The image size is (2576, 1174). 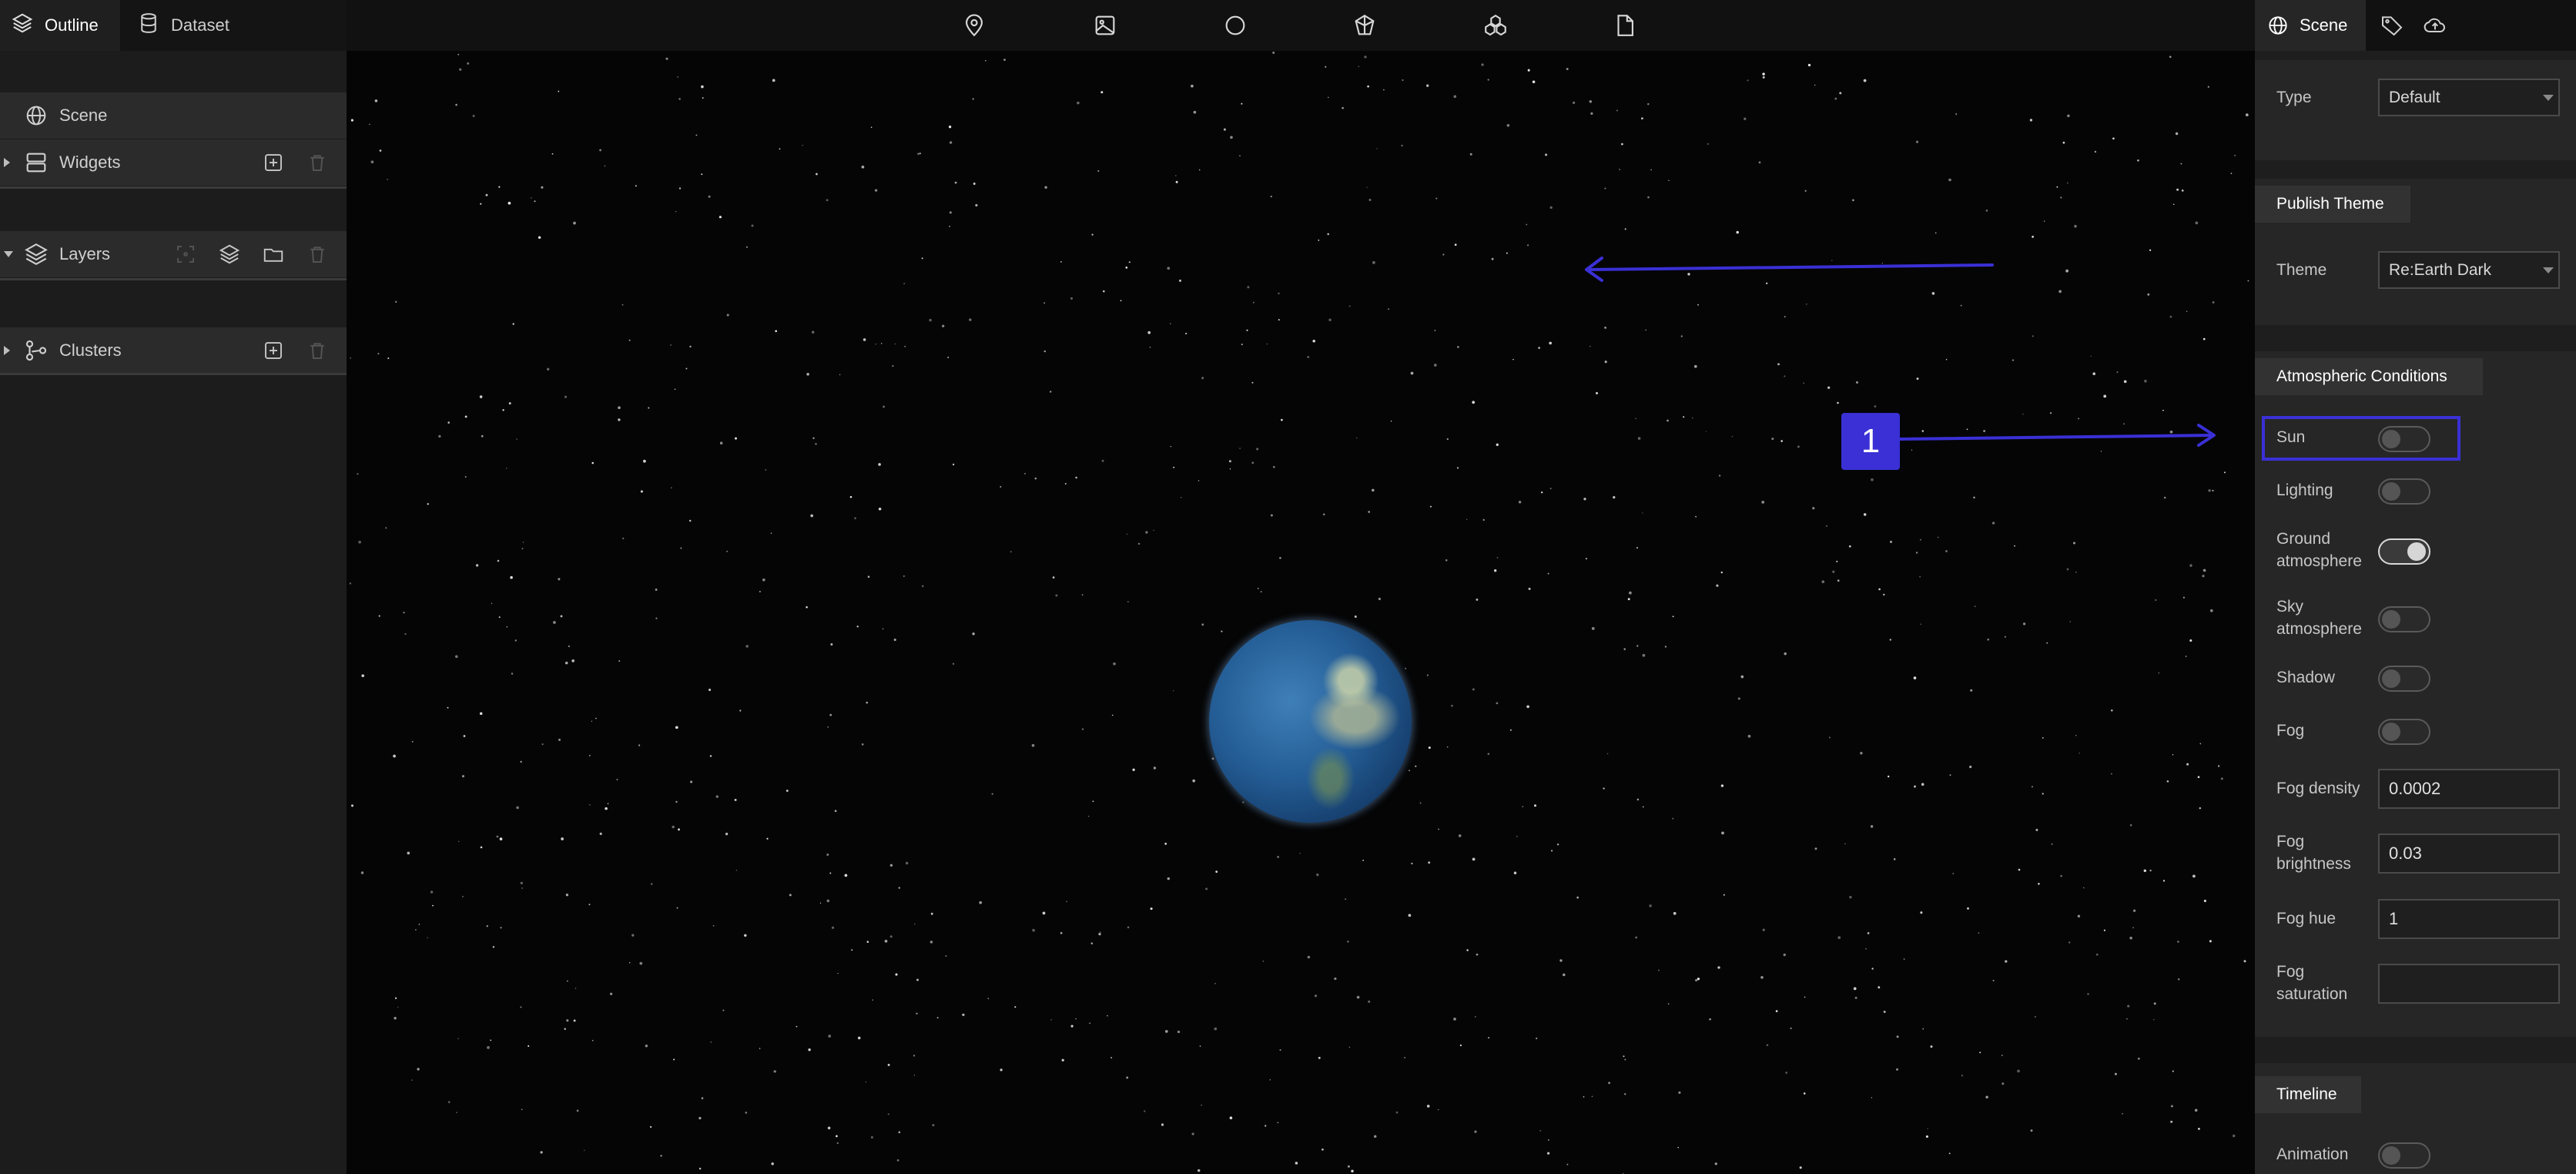 What do you see at coordinates (273, 350) in the screenshot?
I see `add-cluster-icon` at bounding box center [273, 350].